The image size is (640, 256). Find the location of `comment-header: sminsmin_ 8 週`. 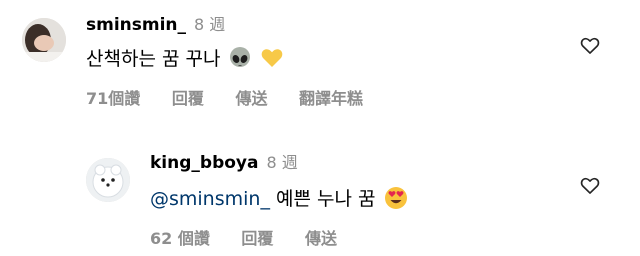

comment-header: sminsmin_ 8 週 is located at coordinates (155, 25).